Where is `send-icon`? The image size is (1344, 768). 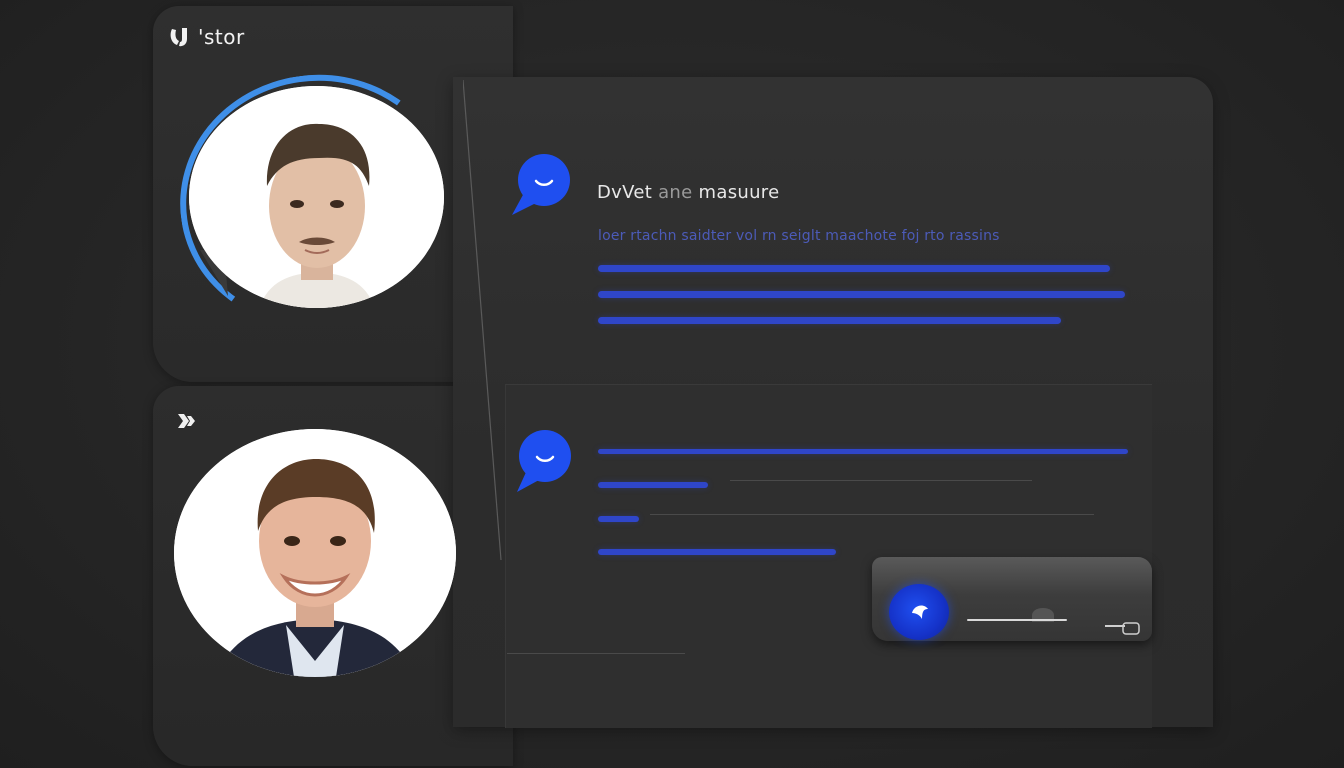
send-icon is located at coordinates (920, 612).